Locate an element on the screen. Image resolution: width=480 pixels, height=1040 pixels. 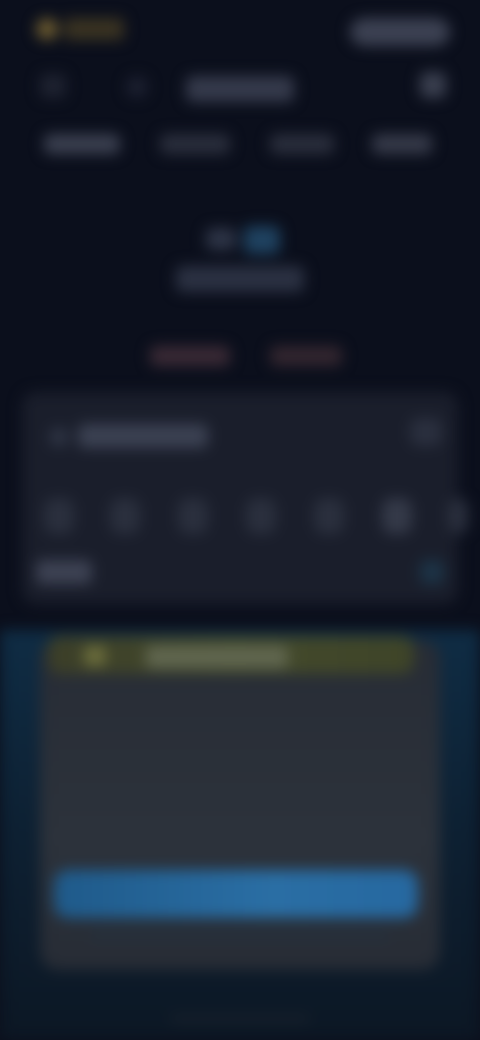
cta-subtext is located at coordinates (240, 935).